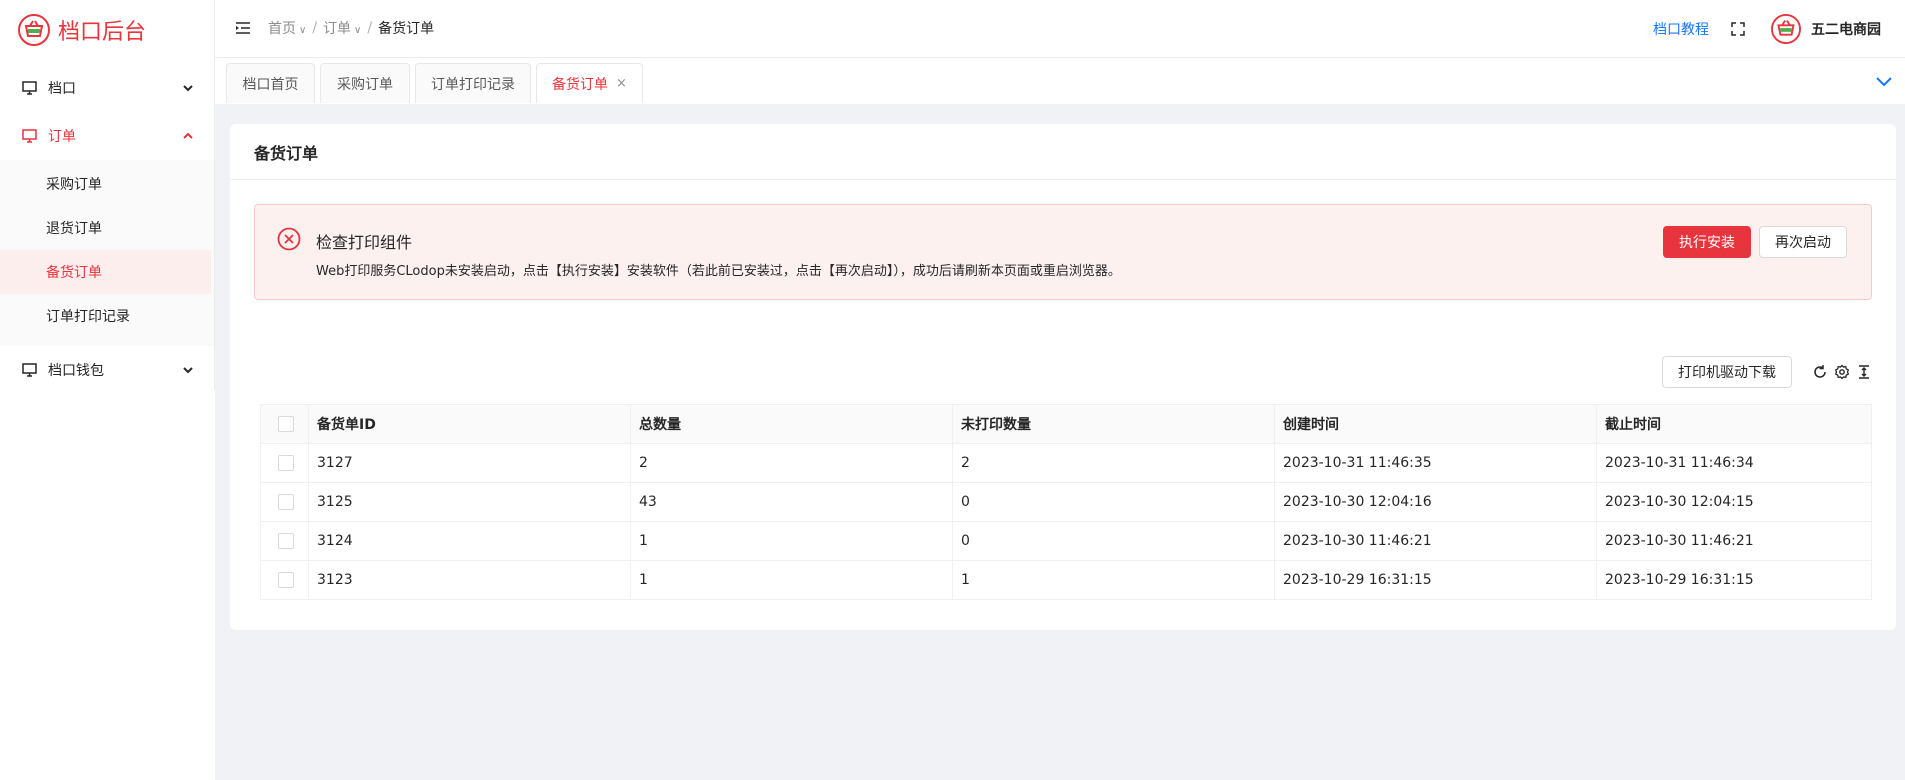 The height and width of the screenshot is (780, 1905). Describe the element at coordinates (289, 239) in the screenshot. I see `close-circle-icon` at that location.